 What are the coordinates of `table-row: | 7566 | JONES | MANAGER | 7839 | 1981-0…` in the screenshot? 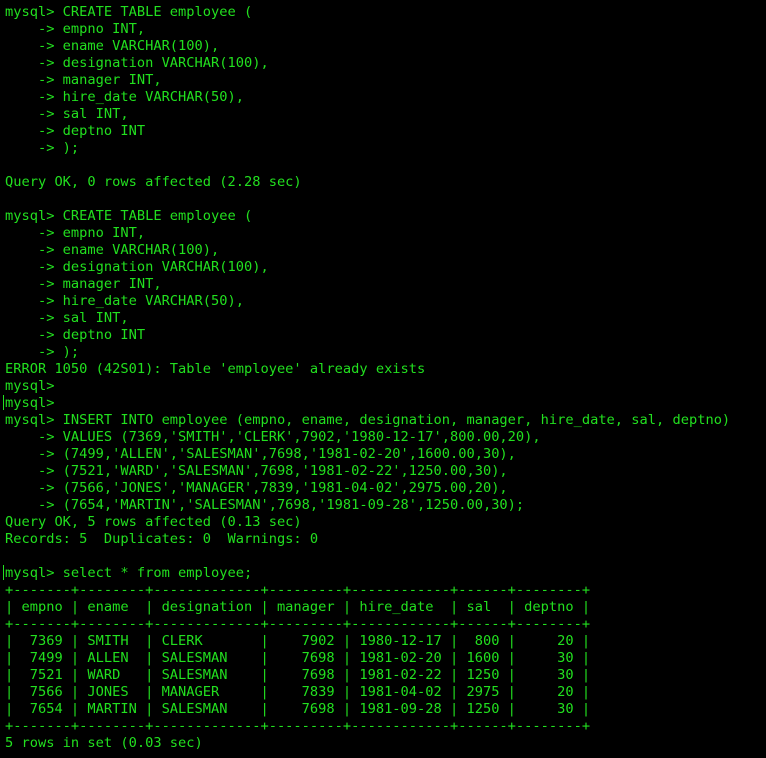 It's located at (298, 692).